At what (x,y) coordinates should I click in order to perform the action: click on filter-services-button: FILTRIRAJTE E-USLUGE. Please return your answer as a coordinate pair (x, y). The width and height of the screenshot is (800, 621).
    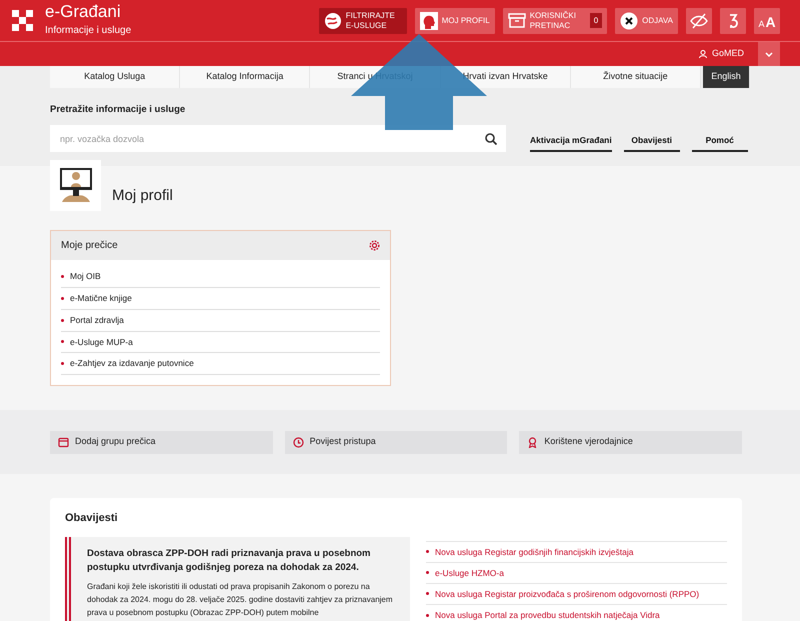
    Looking at the image, I should click on (362, 21).